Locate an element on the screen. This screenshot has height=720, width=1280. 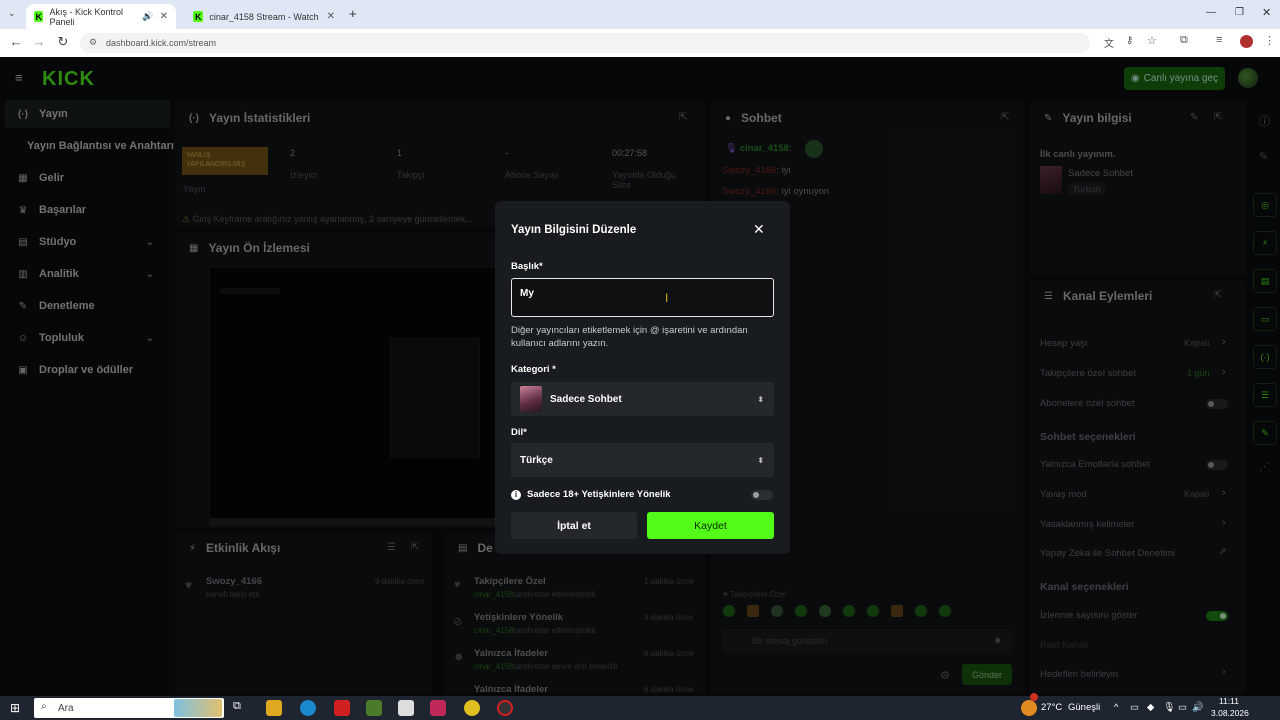
url-field: ⚙ dashboard.kick.com/stream is located at coordinates (585, 43).